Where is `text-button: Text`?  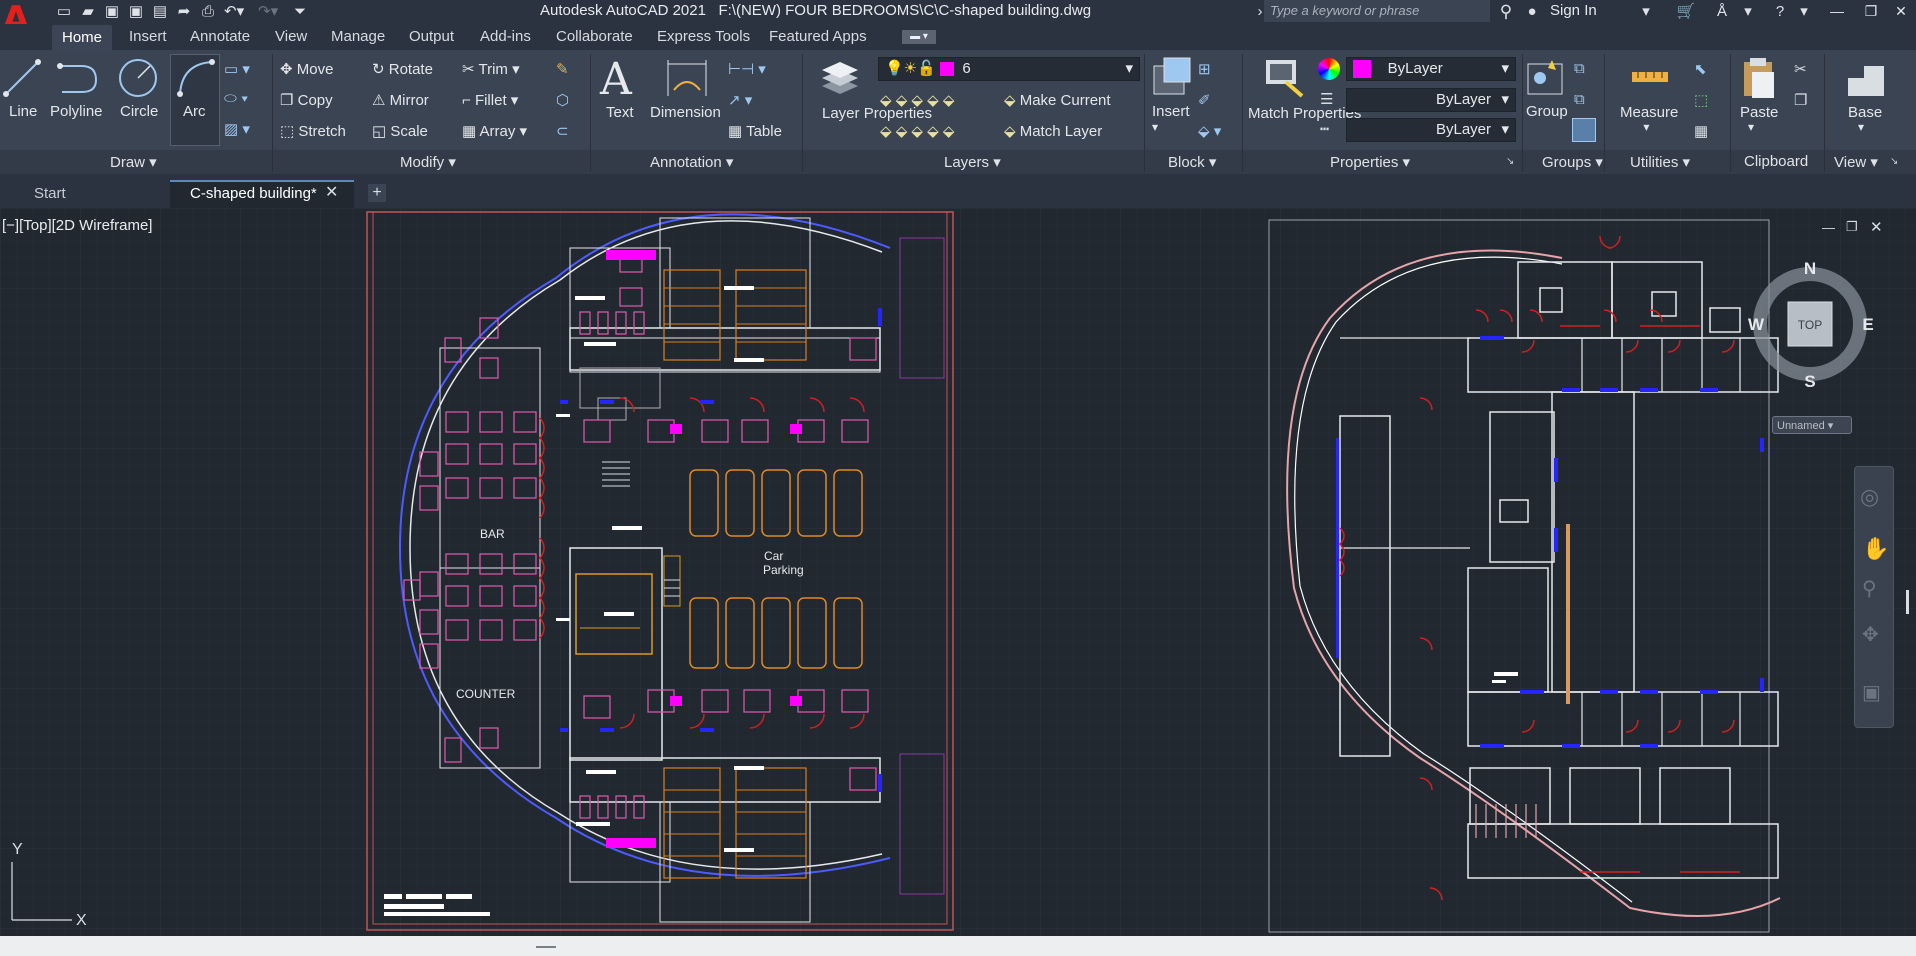 text-button: Text is located at coordinates (620, 112).